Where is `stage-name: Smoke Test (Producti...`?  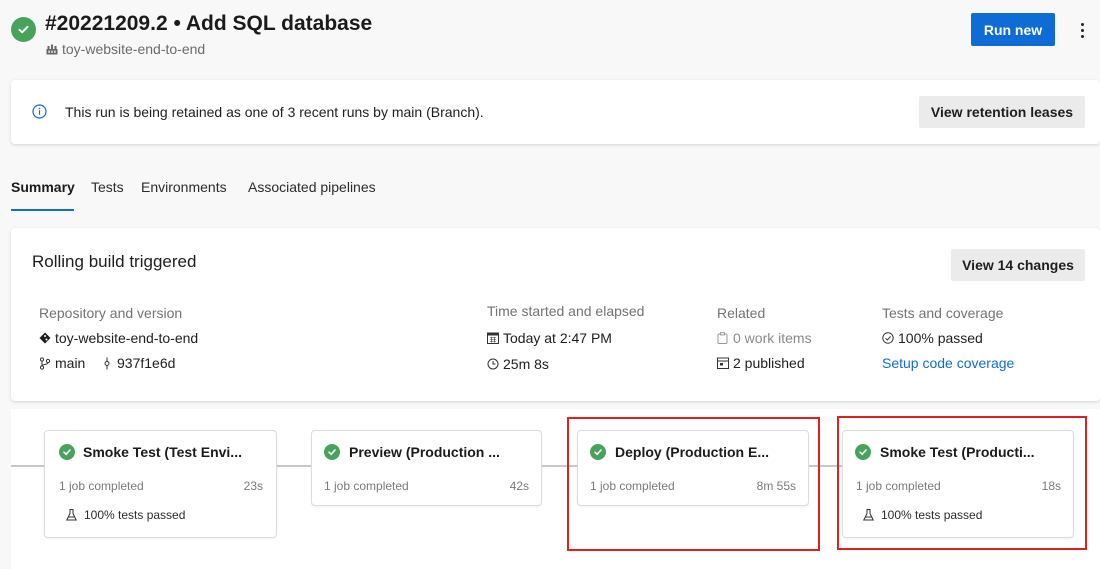 stage-name: Smoke Test (Producti... is located at coordinates (957, 452).